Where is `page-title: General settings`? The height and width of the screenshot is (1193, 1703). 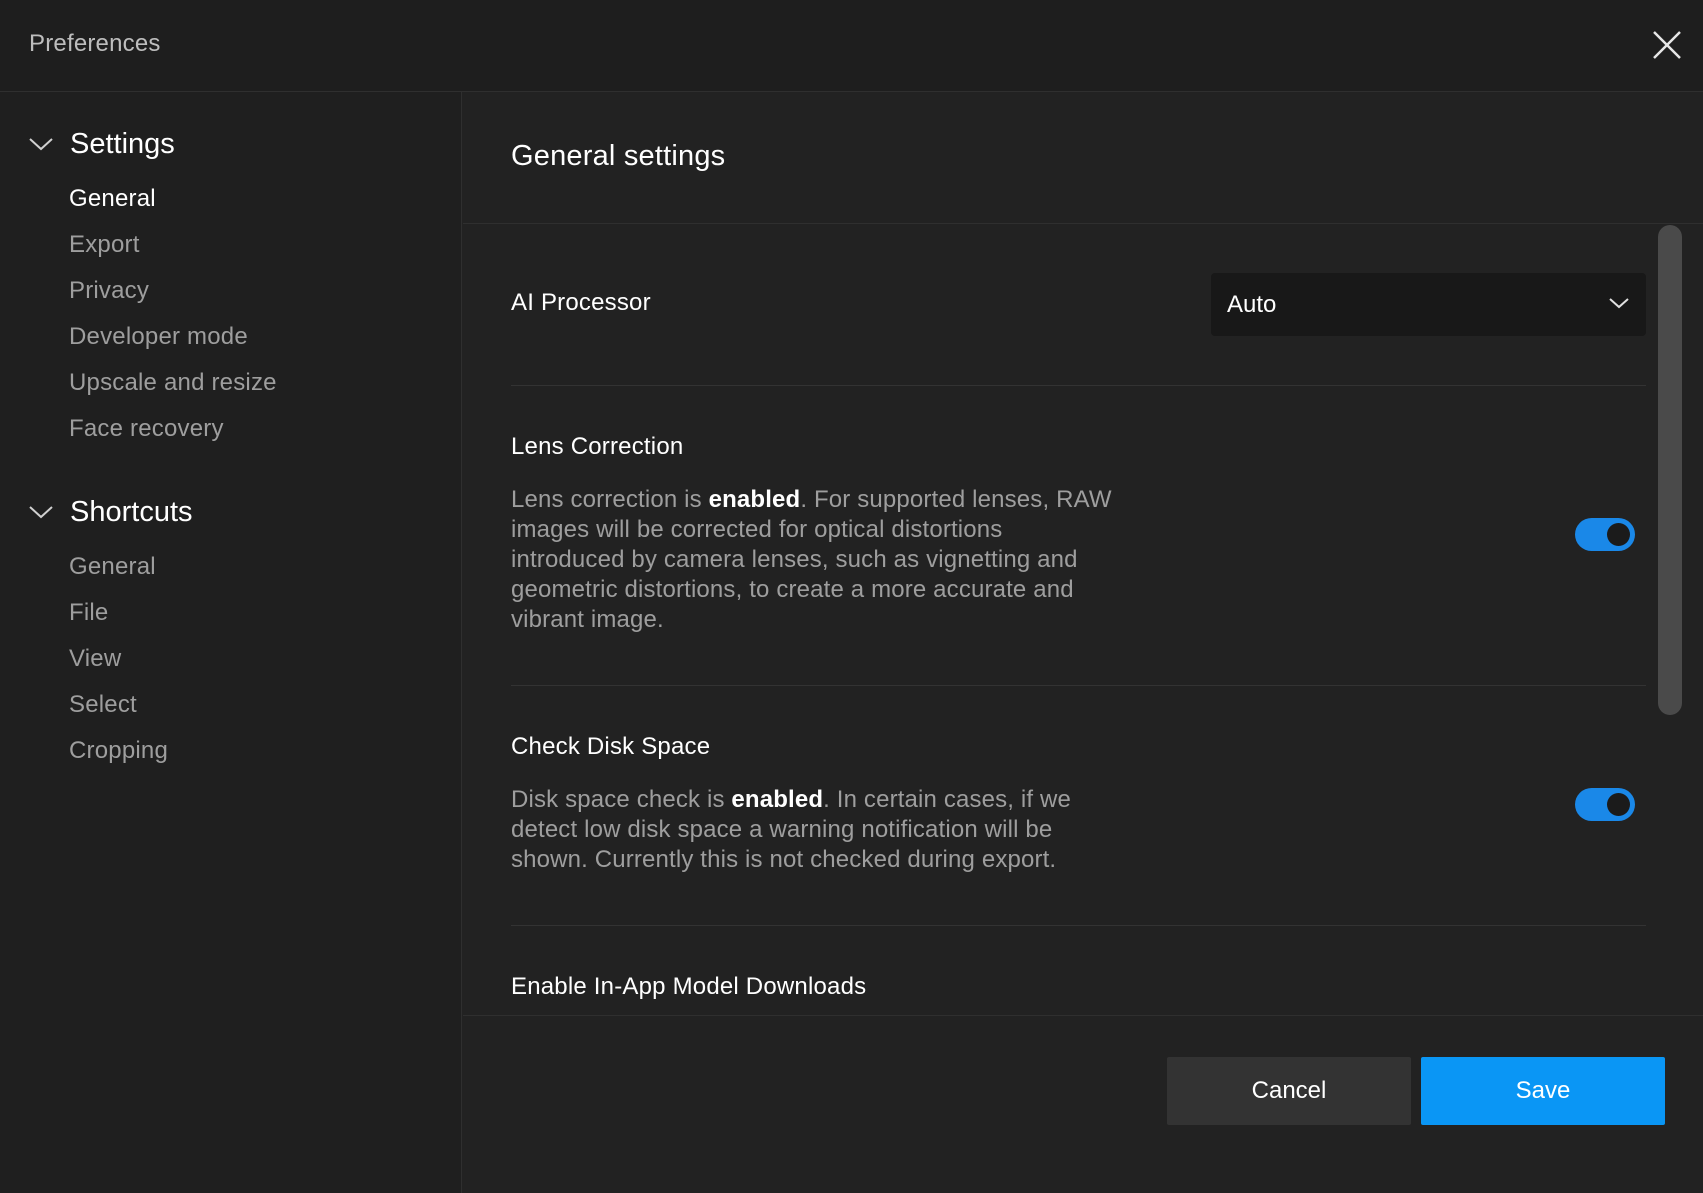
page-title: General settings is located at coordinates (618, 156).